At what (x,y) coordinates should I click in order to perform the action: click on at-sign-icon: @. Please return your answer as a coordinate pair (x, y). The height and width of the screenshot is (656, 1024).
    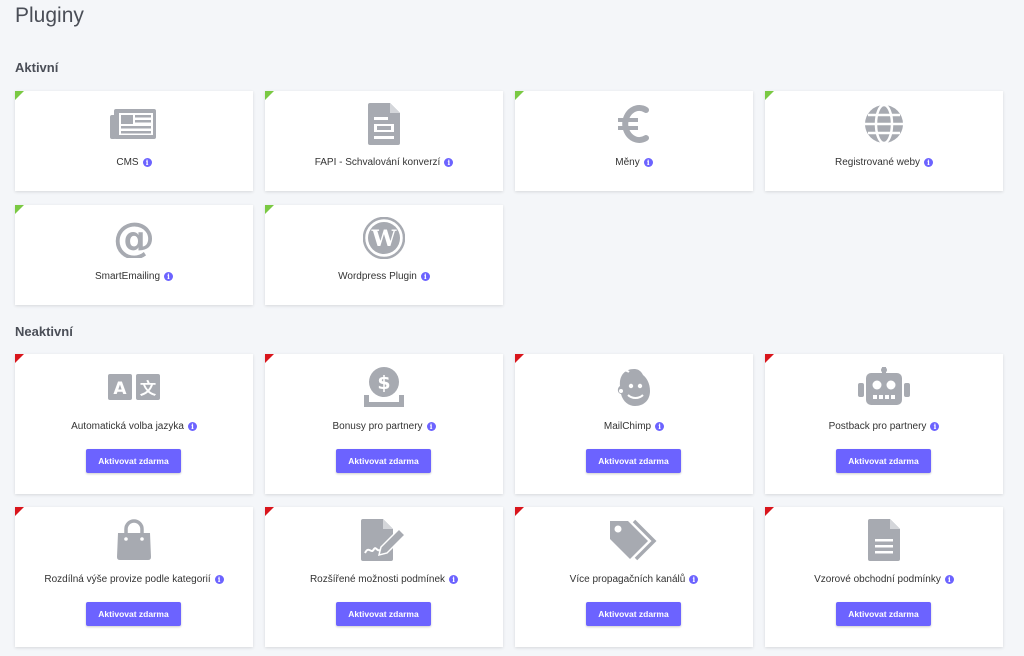
    Looking at the image, I should click on (134, 238).